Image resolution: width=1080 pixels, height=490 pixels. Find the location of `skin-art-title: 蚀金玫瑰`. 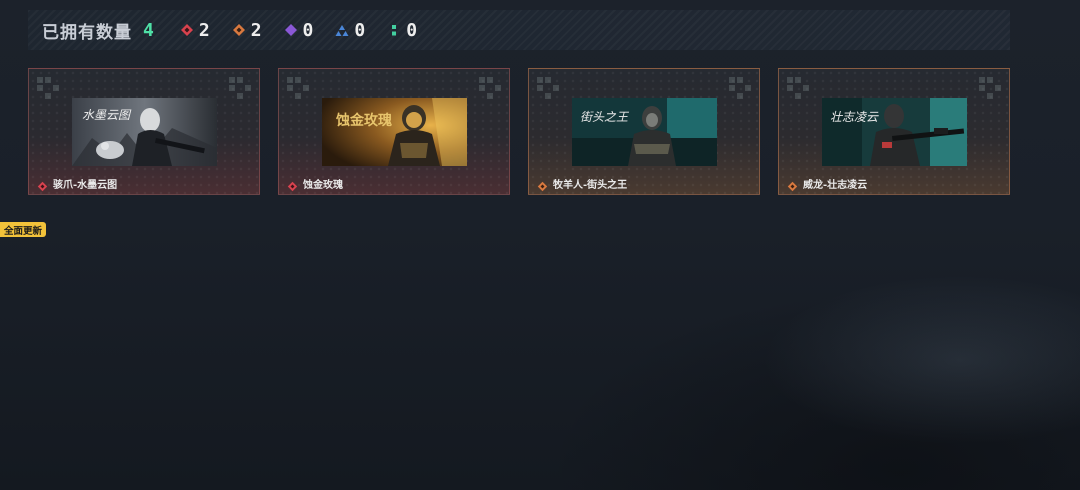

skin-art-title: 蚀金玫瑰 is located at coordinates (364, 121).